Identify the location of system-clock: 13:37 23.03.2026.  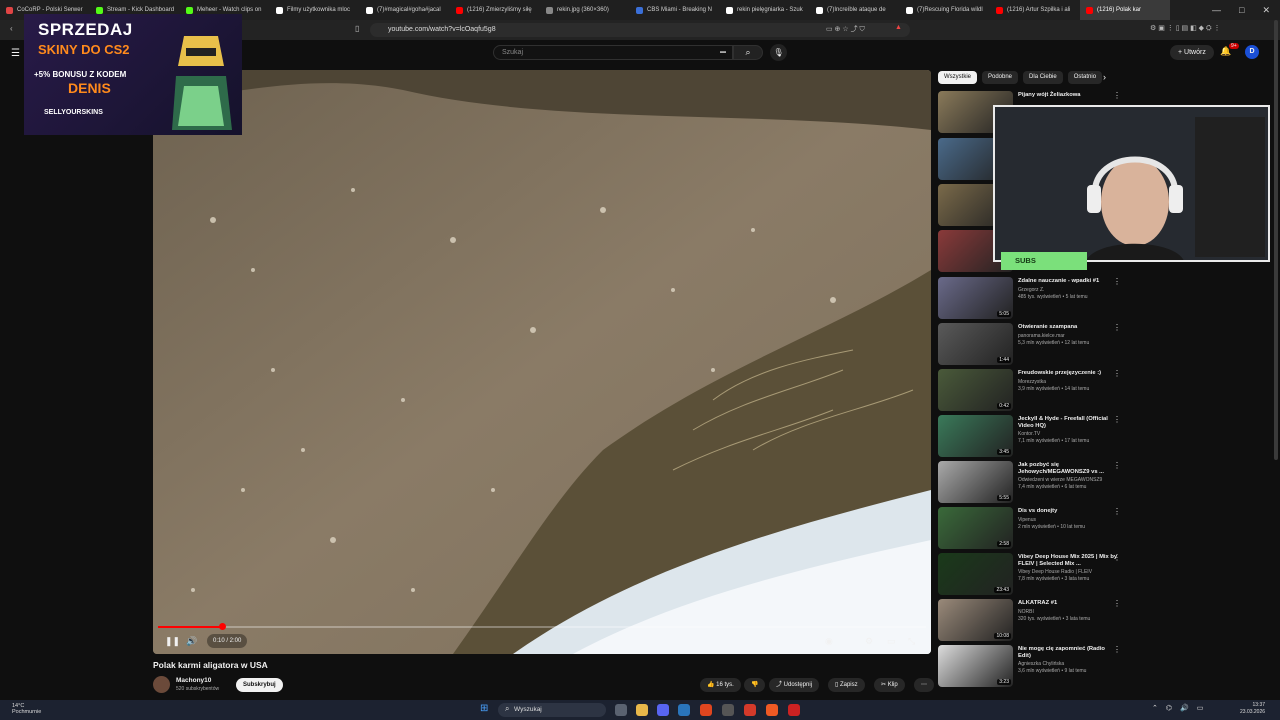
(1252, 709).